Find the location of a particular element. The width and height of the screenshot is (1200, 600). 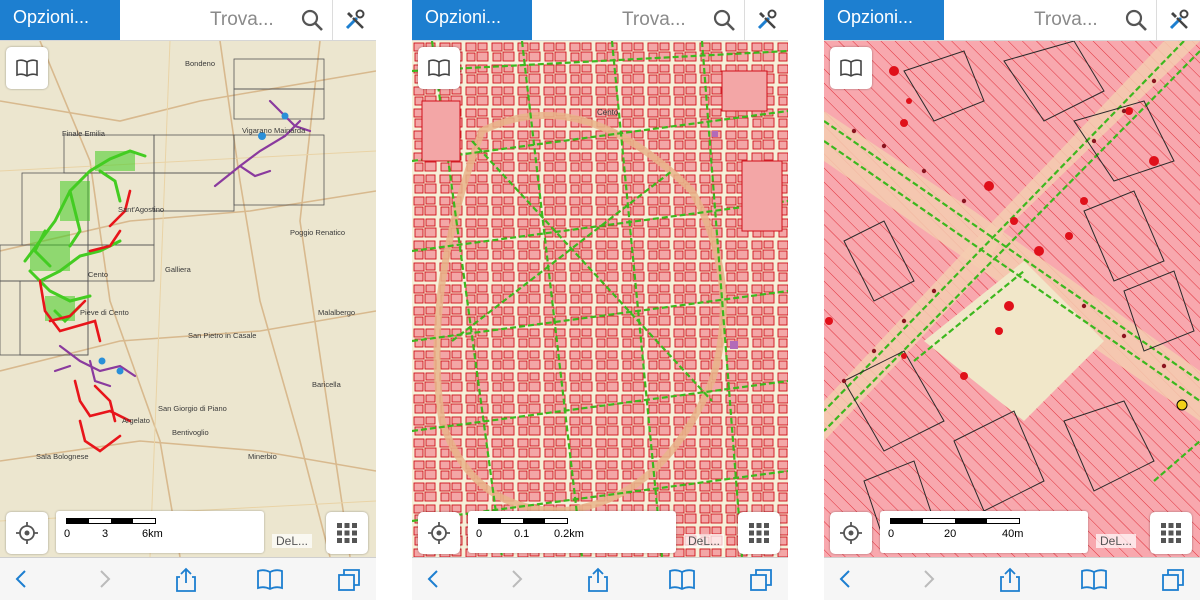

scale-tick: 0.1 is located at coordinates (522, 534).